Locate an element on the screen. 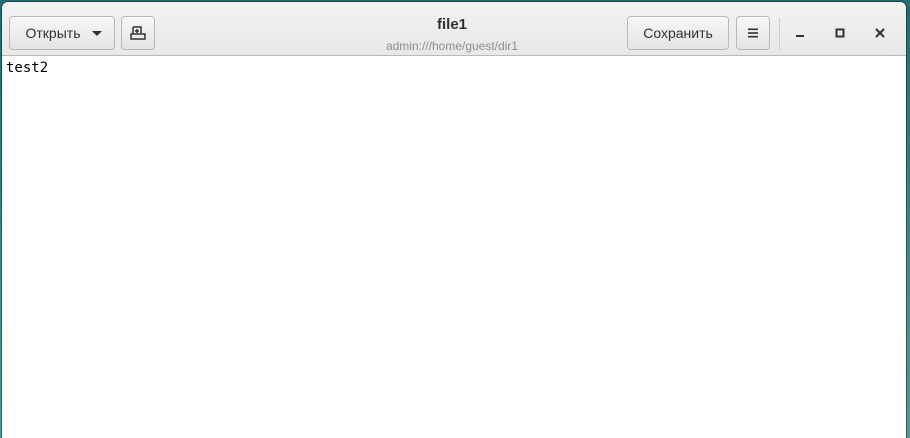 Image resolution: width=910 pixels, height=438 pixels. headerbar-separator is located at coordinates (779, 34).